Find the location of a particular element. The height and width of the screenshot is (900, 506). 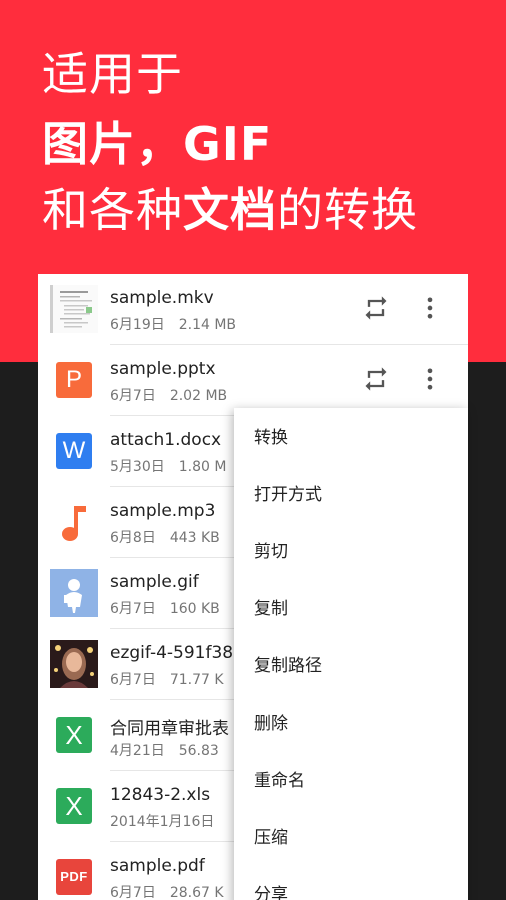

hero-line-3: 和各种文档的转换 is located at coordinates (230, 210).